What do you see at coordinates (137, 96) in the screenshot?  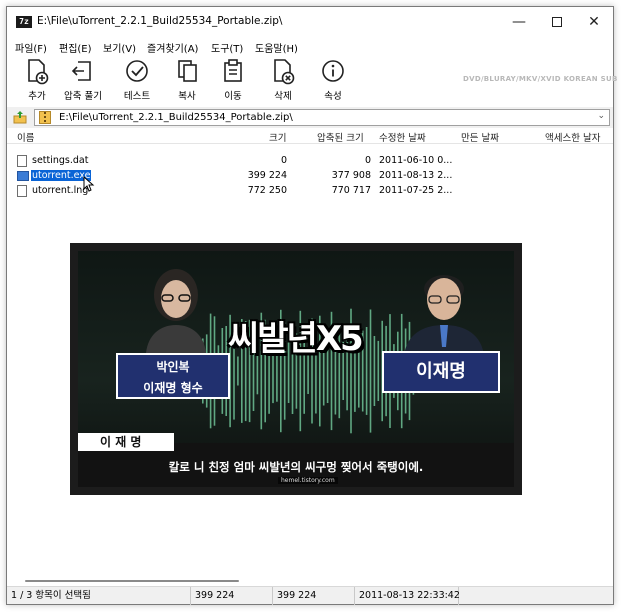 I see `test-label: 테스트` at bounding box center [137, 96].